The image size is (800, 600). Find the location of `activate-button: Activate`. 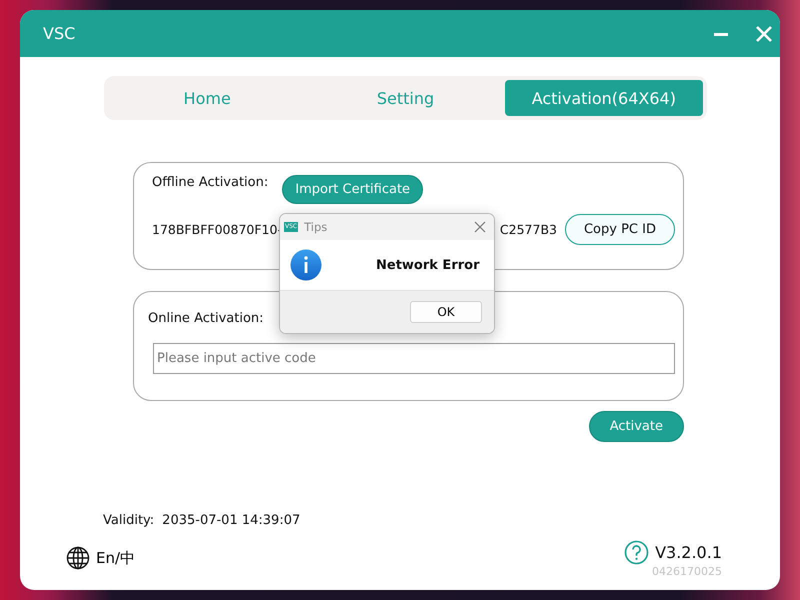

activate-button: Activate is located at coordinates (636, 426).